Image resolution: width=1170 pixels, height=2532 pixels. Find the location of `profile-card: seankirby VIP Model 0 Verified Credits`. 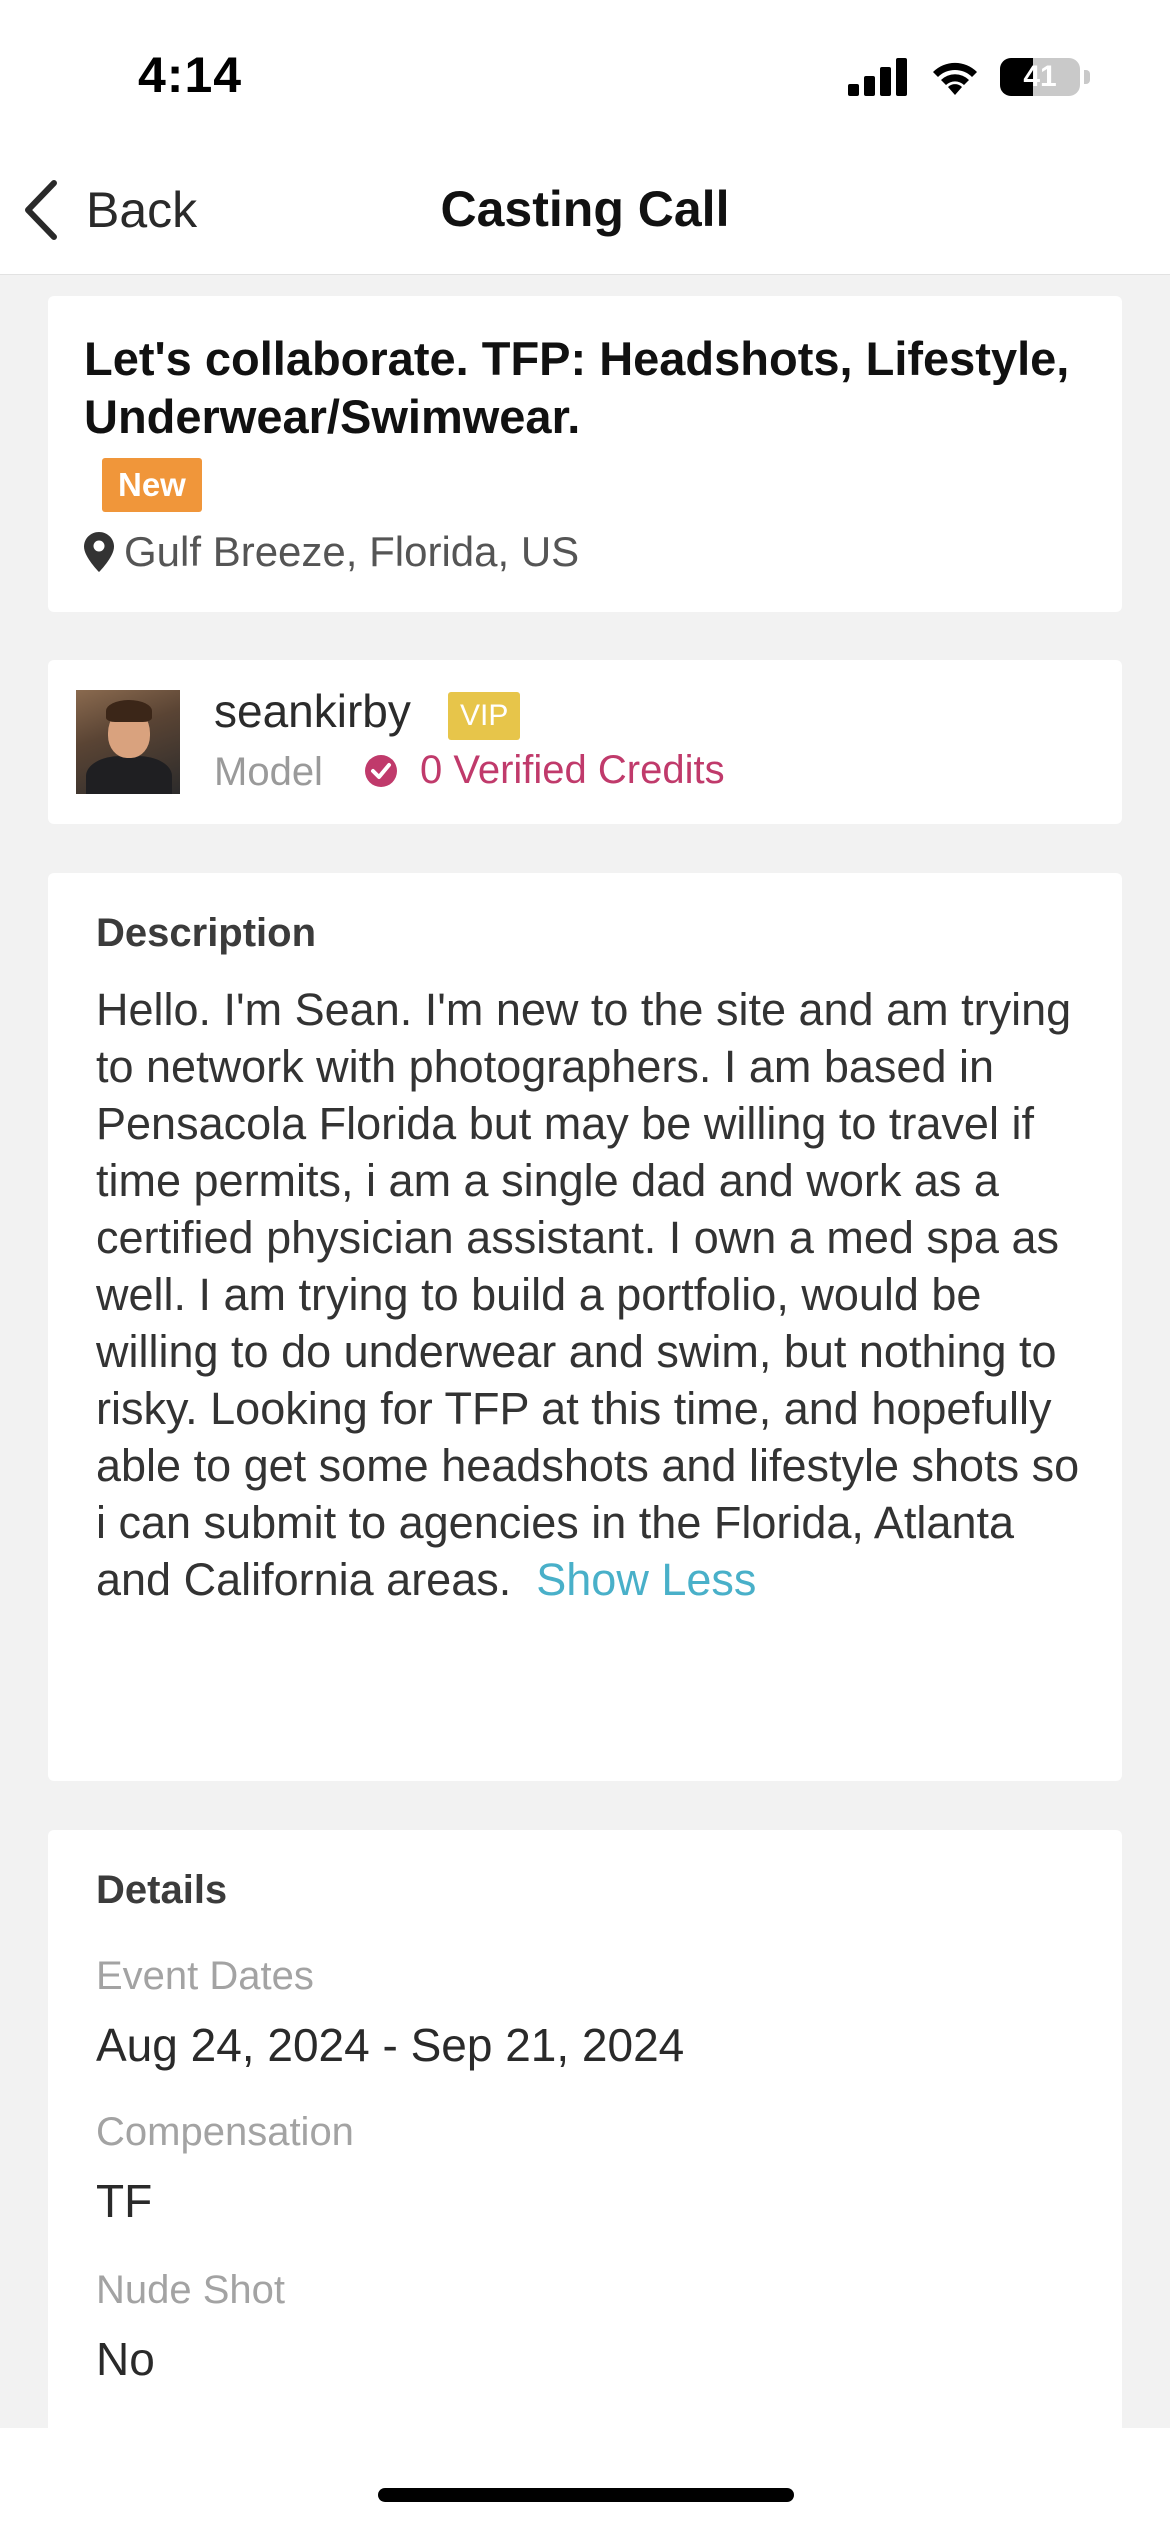

profile-card: seankirby VIP Model 0 Verified Credits is located at coordinates (585, 742).